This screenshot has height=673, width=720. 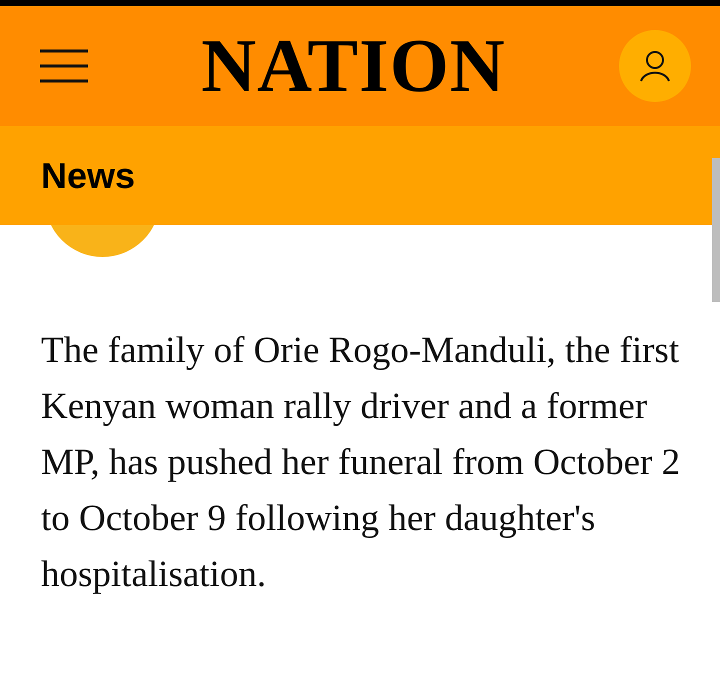 I want to click on menu-icon, so click(x=64, y=66).